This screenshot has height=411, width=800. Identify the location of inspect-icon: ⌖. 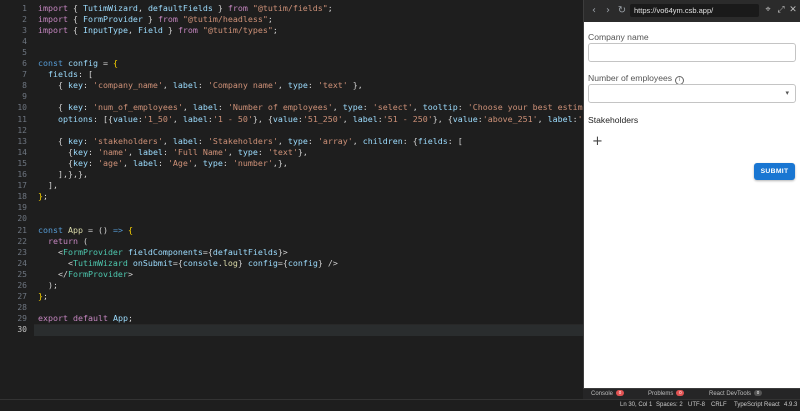
(768, 10).